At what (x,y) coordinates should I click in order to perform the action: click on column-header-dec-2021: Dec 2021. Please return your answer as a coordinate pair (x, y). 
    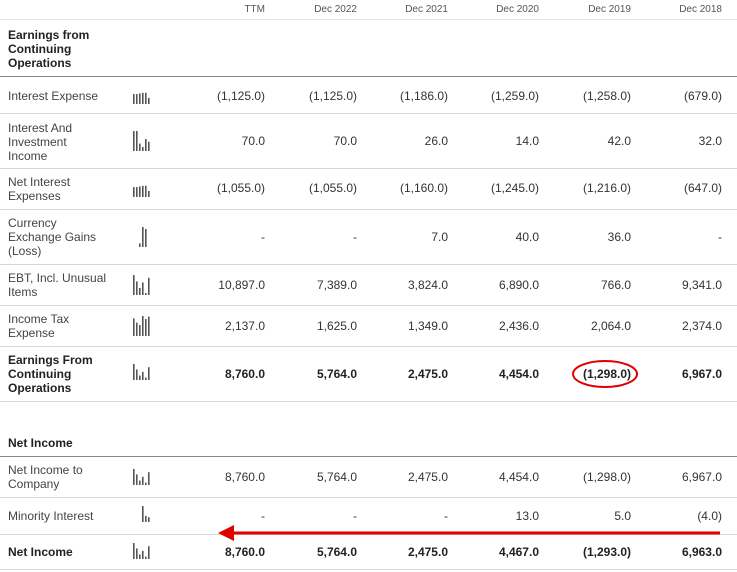
    Looking at the image, I should click on (426, 9).